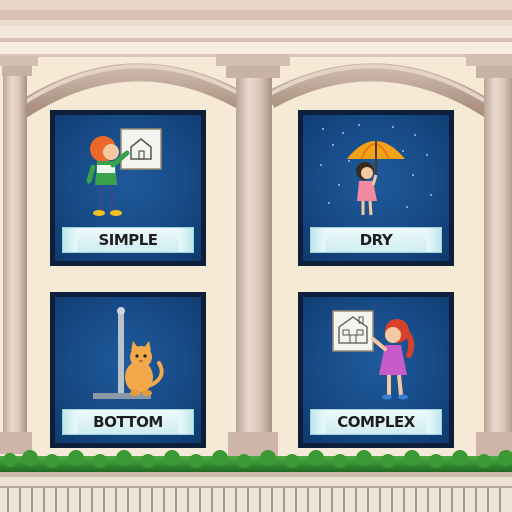  I want to click on card-word-label: SIMPLE, so click(128, 240).